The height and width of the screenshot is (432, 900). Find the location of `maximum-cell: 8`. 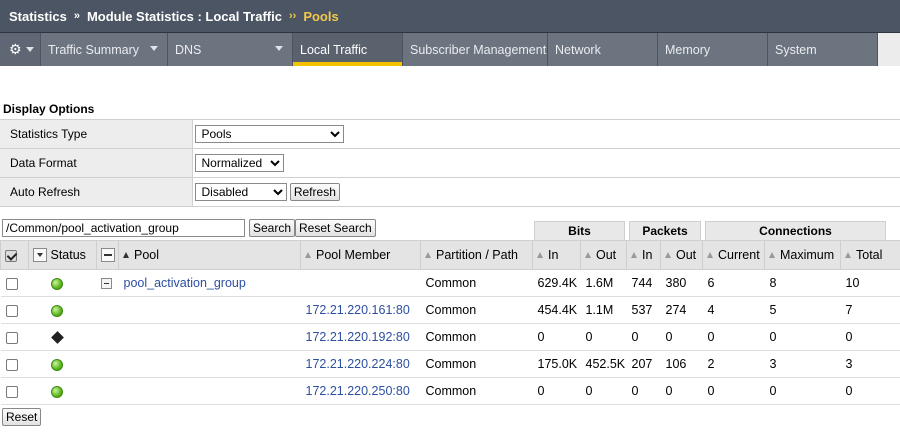

maximum-cell: 8 is located at coordinates (802, 283).